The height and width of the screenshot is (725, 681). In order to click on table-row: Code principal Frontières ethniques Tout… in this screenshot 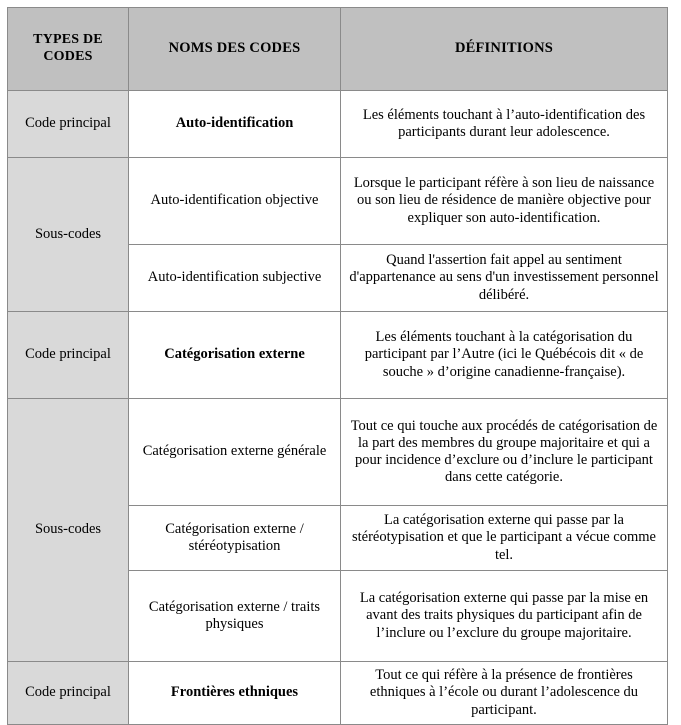, I will do `click(337, 693)`.